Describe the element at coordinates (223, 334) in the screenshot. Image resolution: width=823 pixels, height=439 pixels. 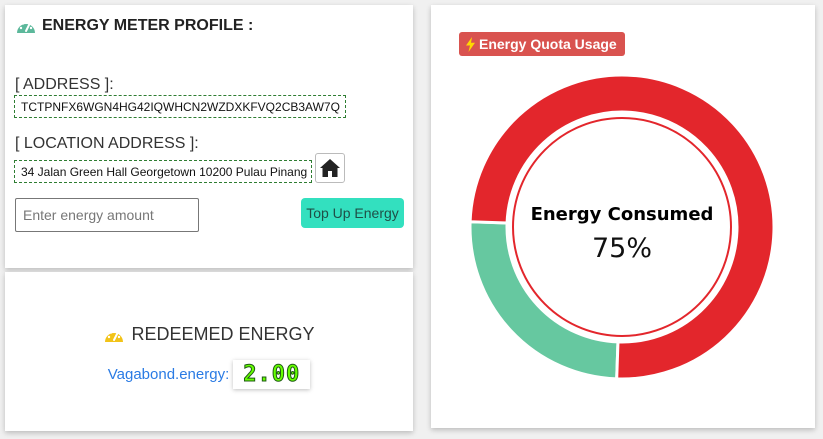
I see `redeemed-title-text: REDEEMED ENERGY` at that location.